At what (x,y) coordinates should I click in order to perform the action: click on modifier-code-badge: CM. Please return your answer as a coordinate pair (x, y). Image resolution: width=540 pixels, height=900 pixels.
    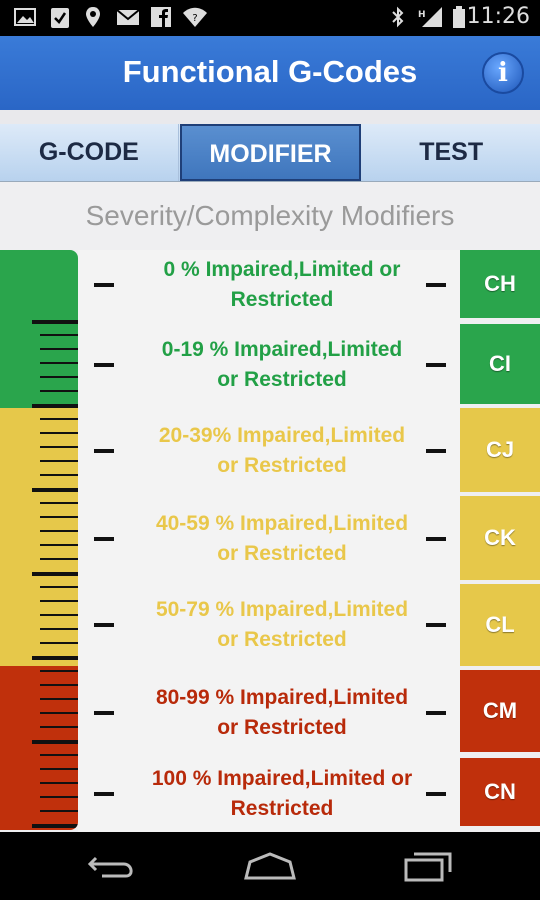
    Looking at the image, I should click on (500, 711).